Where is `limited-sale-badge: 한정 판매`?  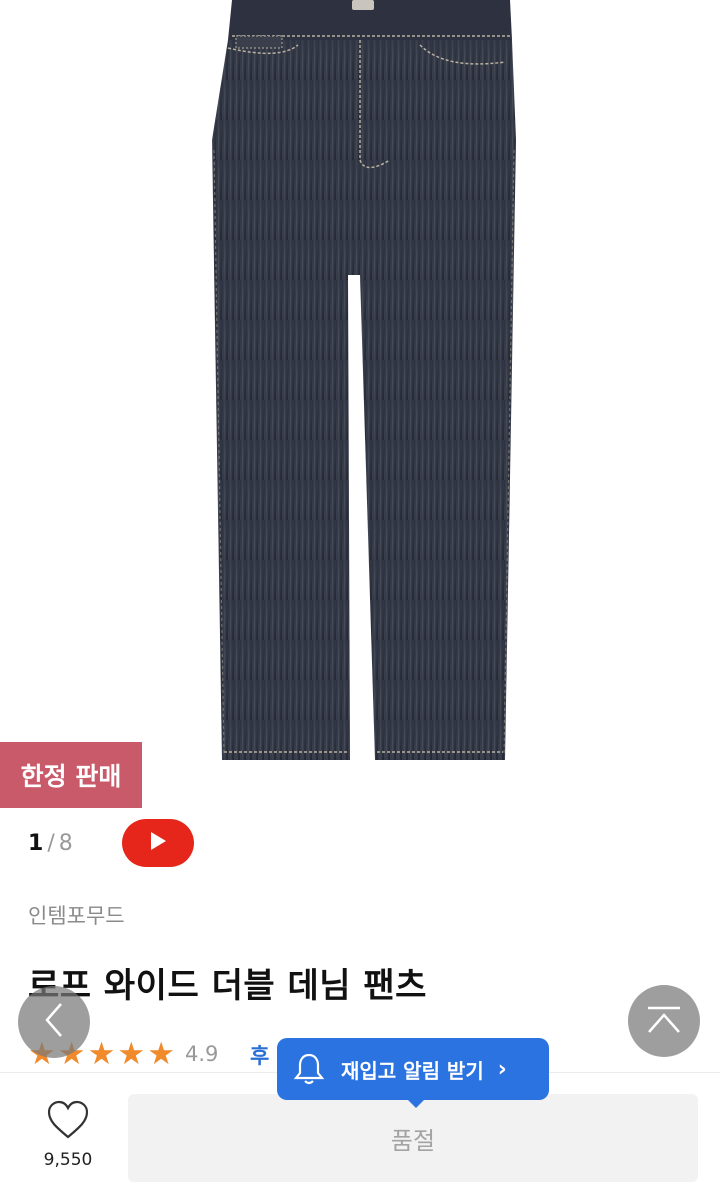 limited-sale-badge: 한정 판매 is located at coordinates (71, 775).